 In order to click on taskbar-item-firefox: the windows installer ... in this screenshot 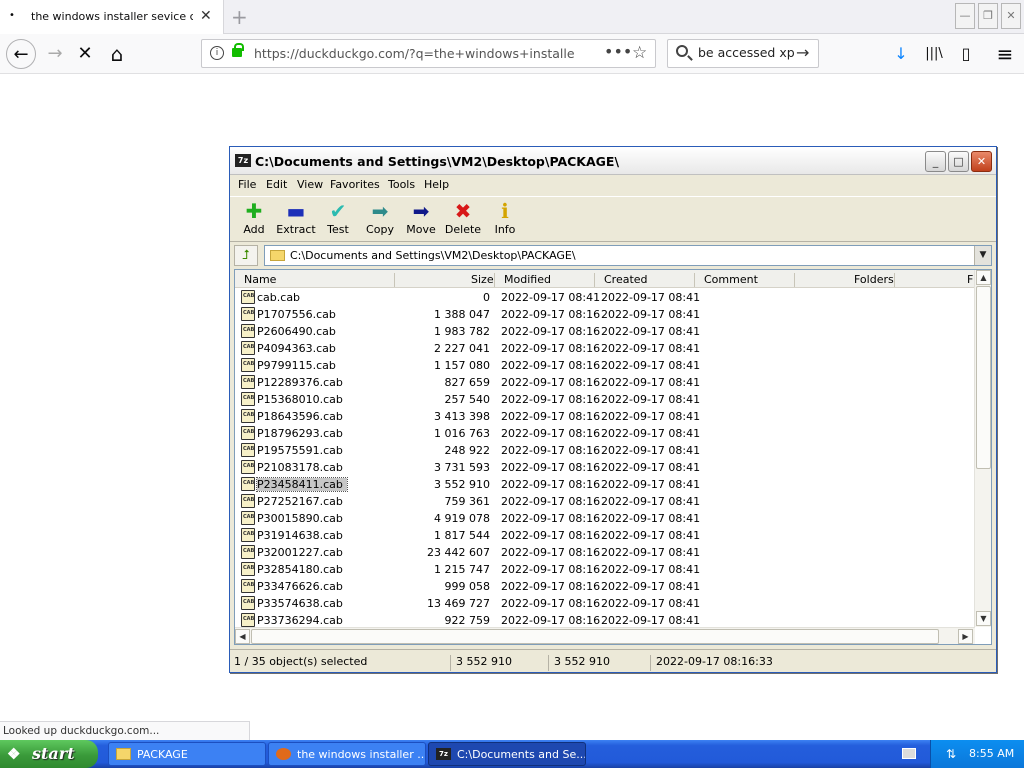, I will do `click(347, 754)`.